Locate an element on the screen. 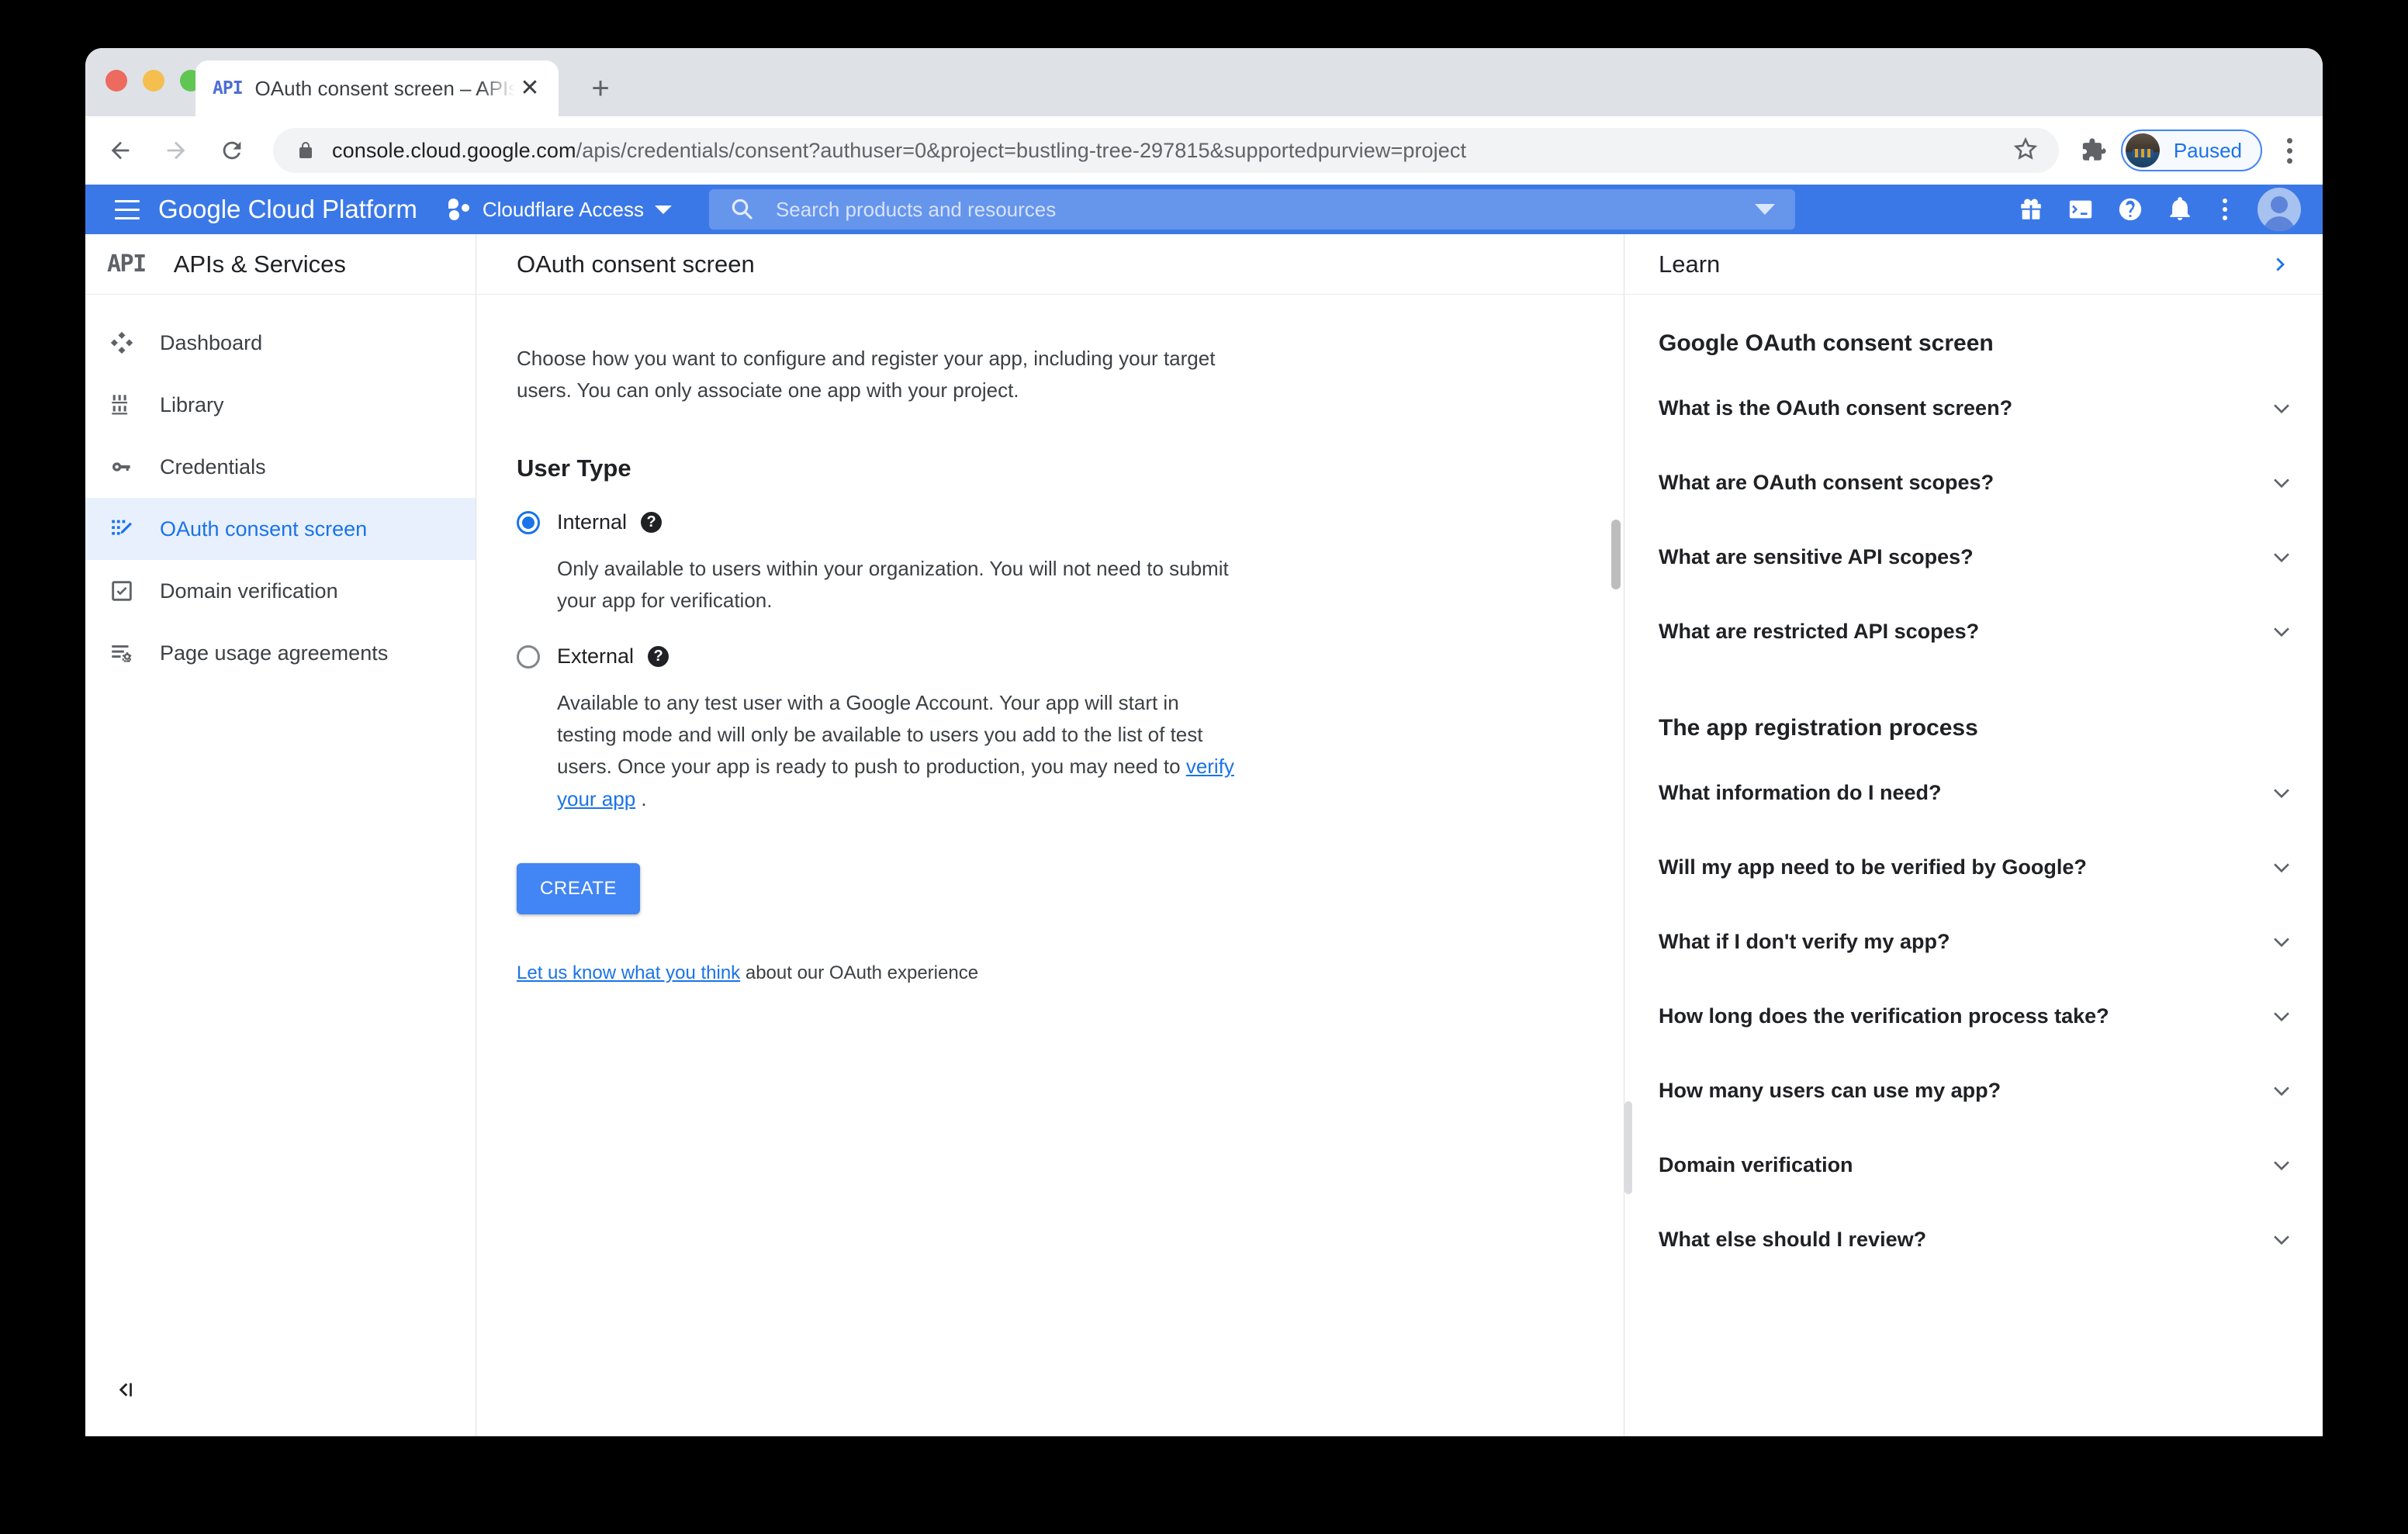 This screenshot has height=1534, width=2408. profile-paused-chip: Paused is located at coordinates (2191, 150).